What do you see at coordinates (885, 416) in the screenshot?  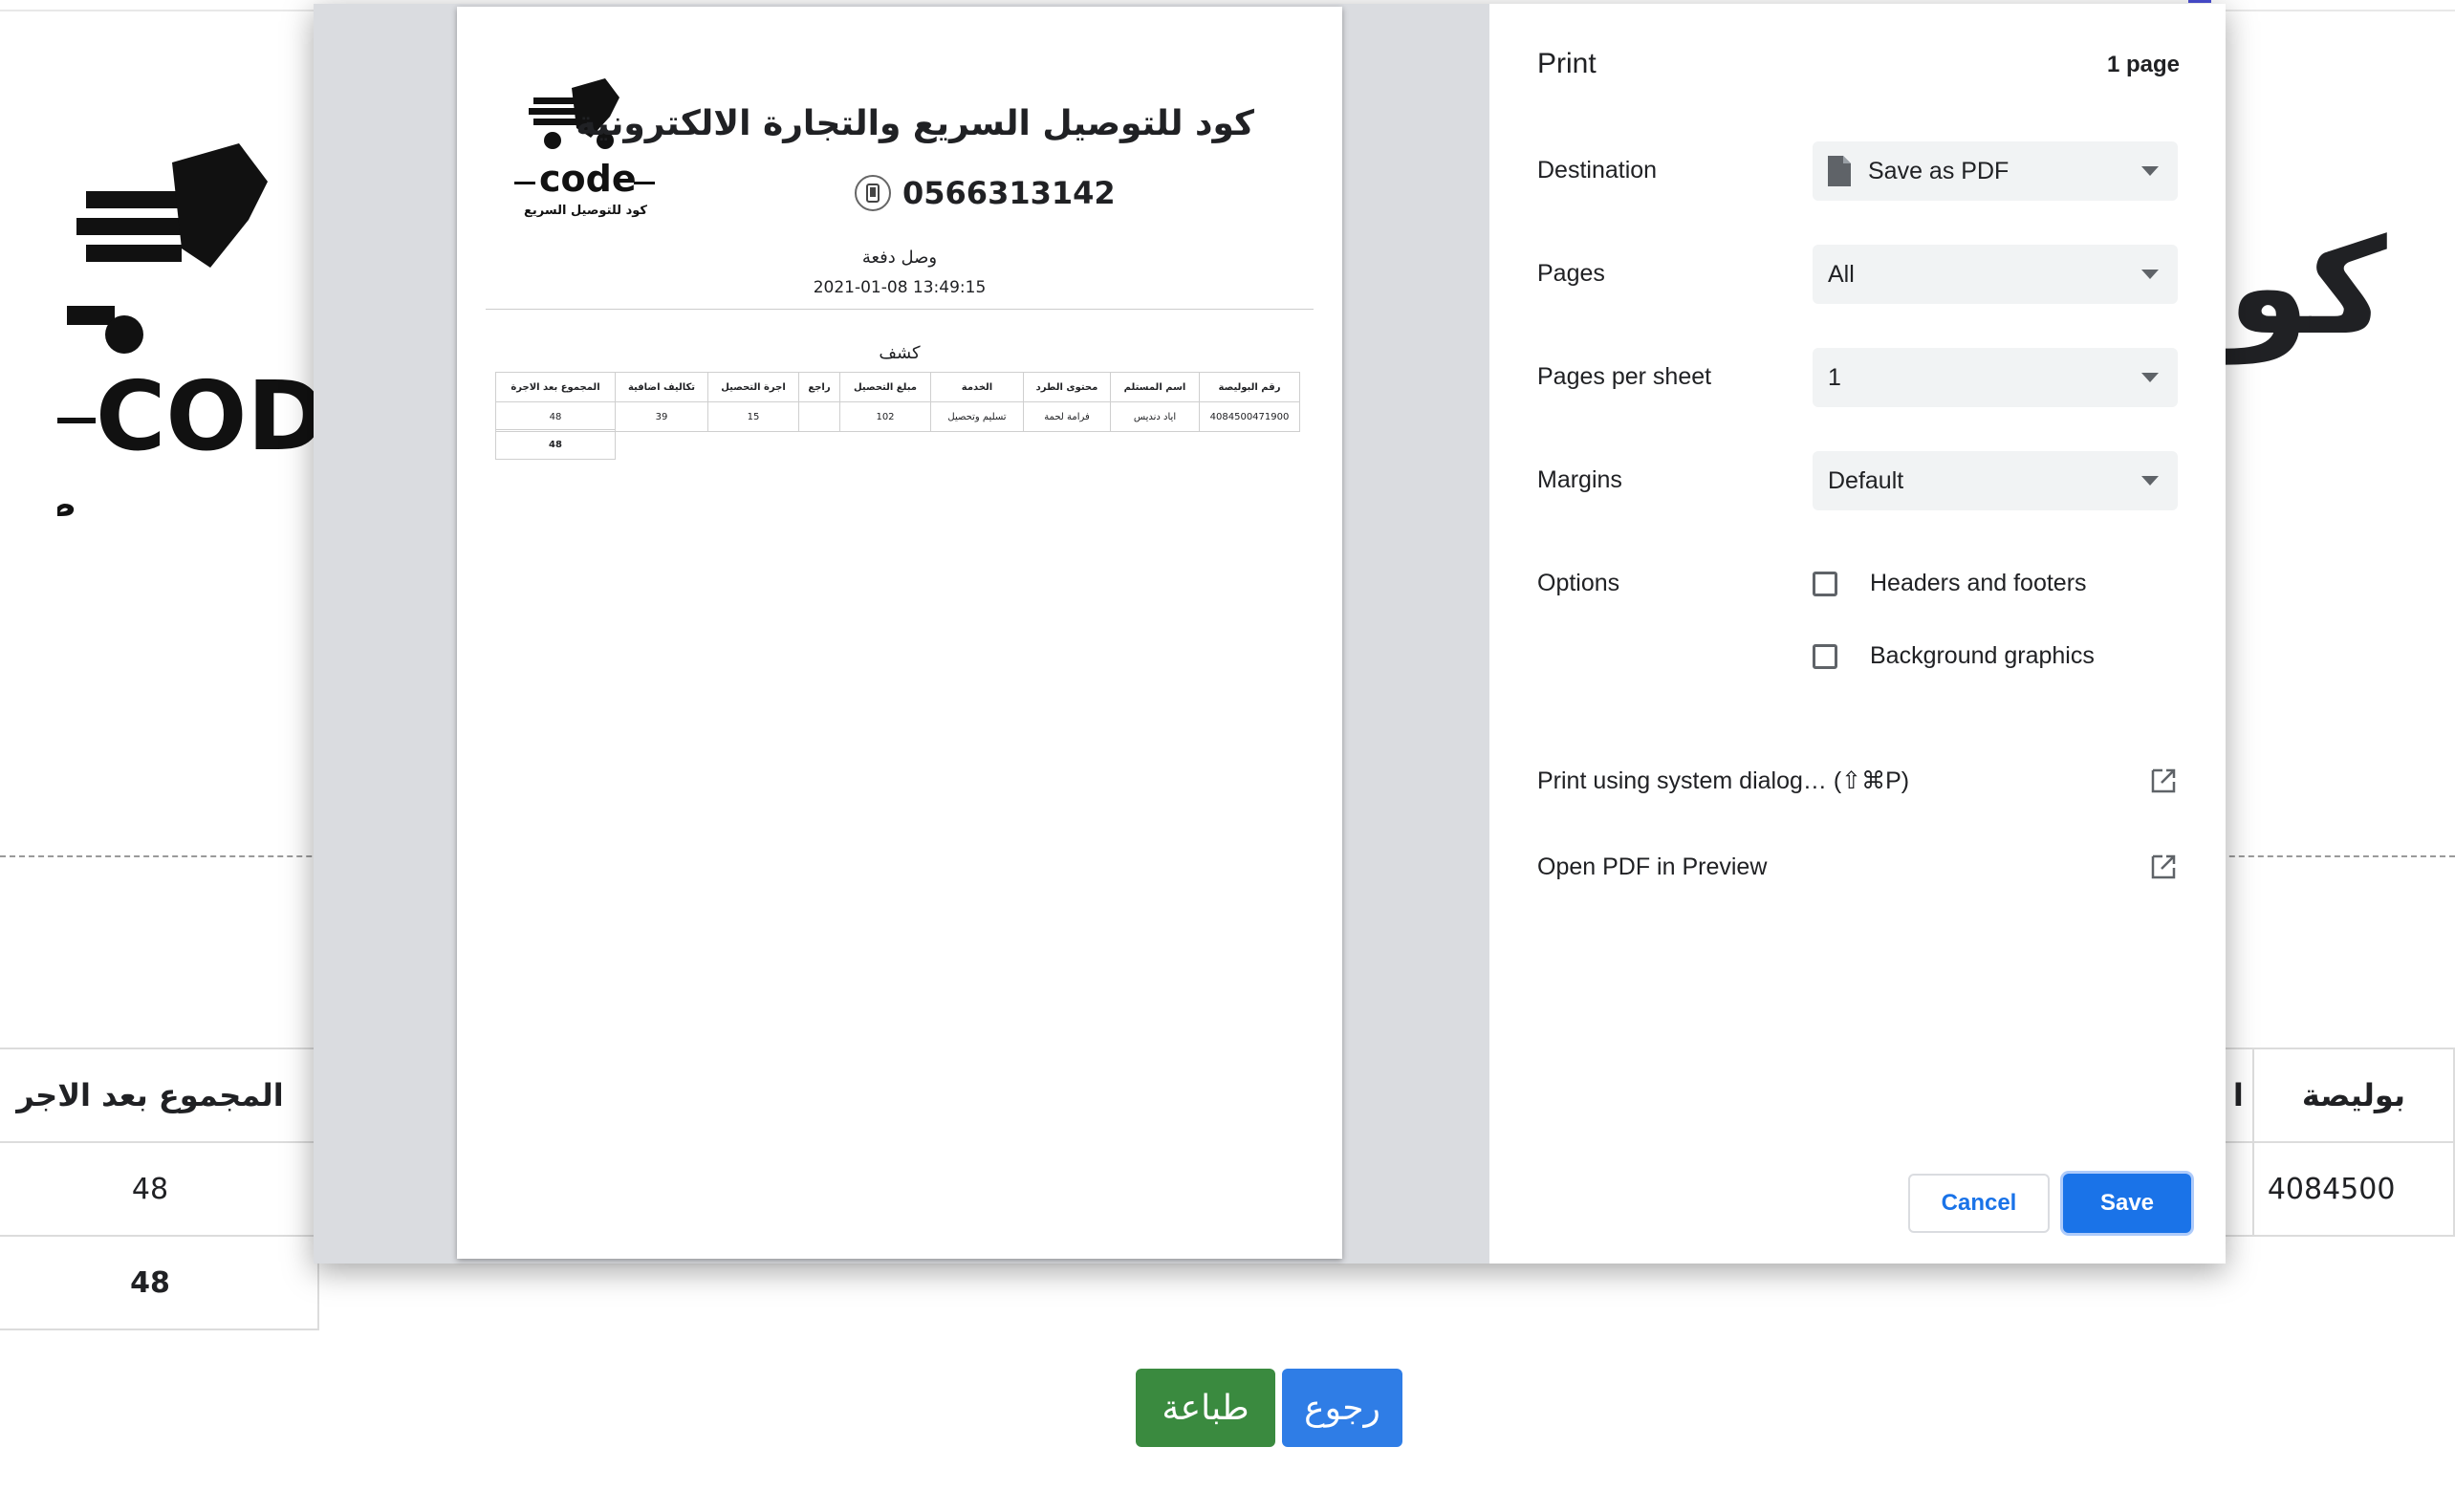 I see `table-cell: 102` at bounding box center [885, 416].